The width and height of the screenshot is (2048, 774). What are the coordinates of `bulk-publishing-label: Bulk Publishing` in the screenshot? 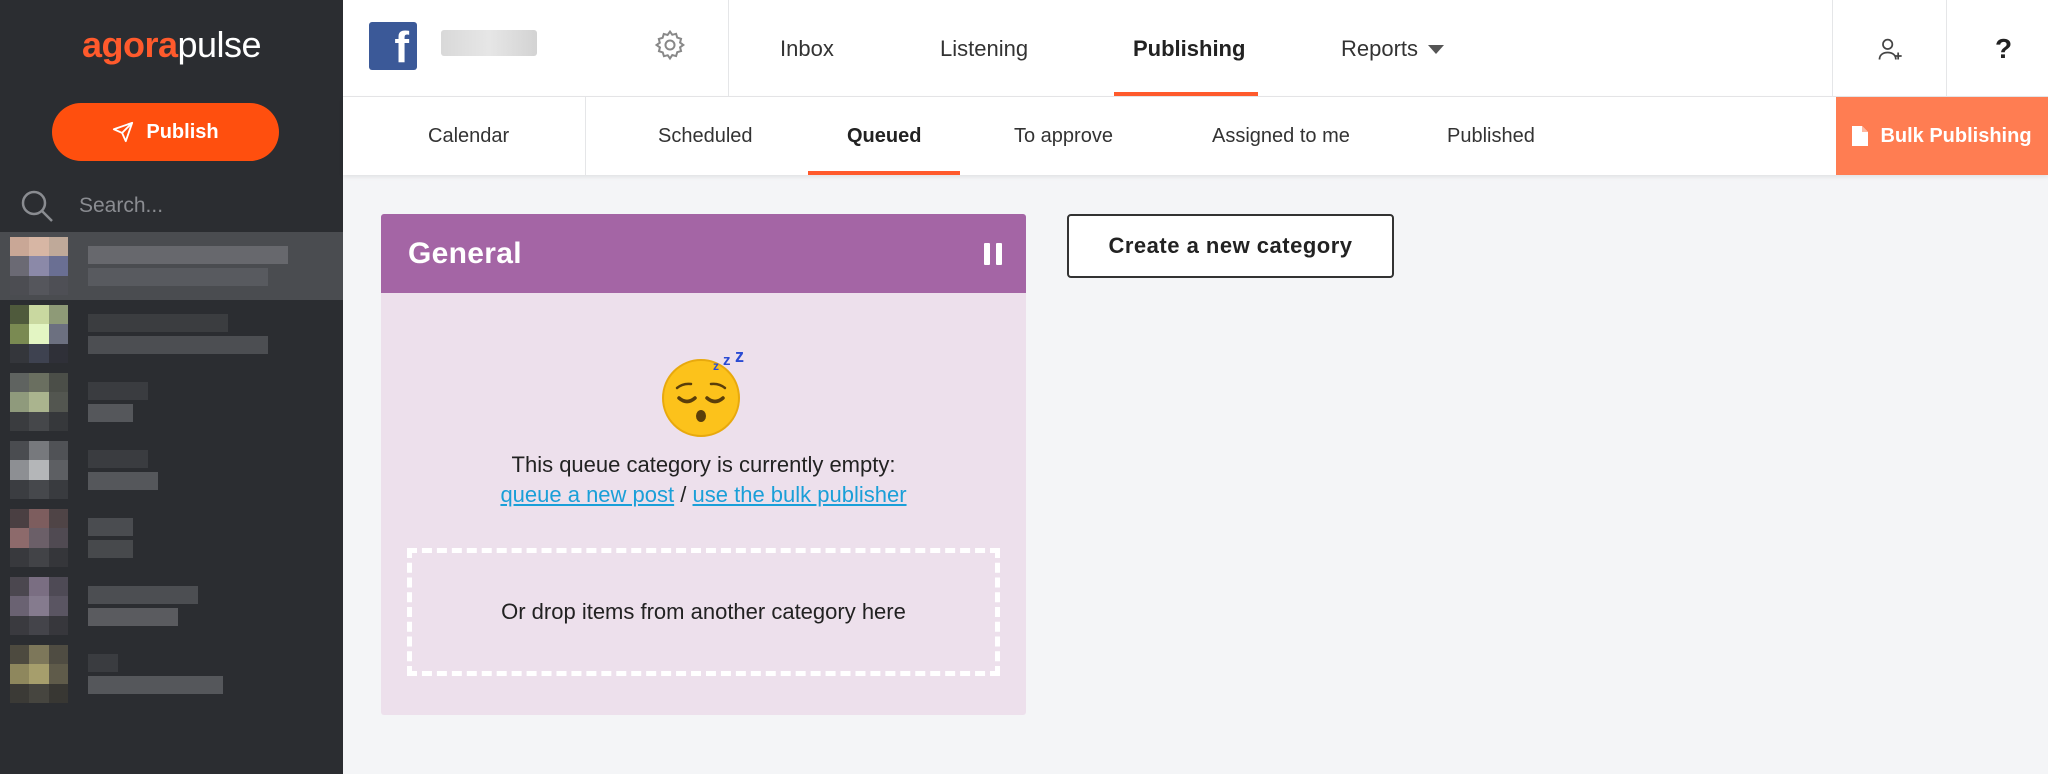 It's located at (1956, 135).